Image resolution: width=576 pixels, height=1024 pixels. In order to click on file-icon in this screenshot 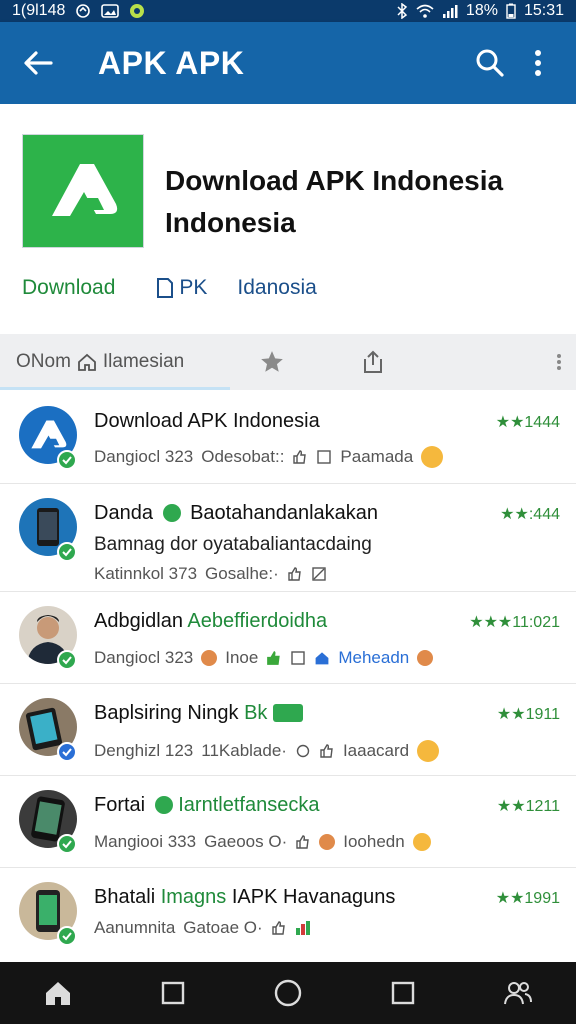, I will do `click(165, 288)`.